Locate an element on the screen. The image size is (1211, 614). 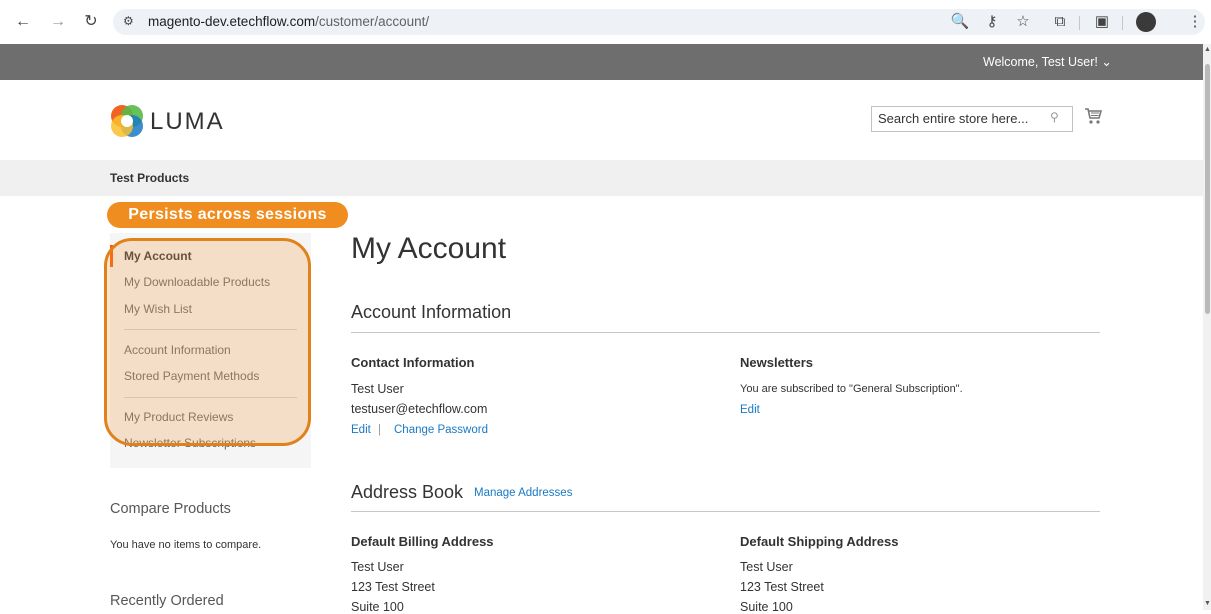
contact-information-title: Contact Information is located at coordinates (413, 362).